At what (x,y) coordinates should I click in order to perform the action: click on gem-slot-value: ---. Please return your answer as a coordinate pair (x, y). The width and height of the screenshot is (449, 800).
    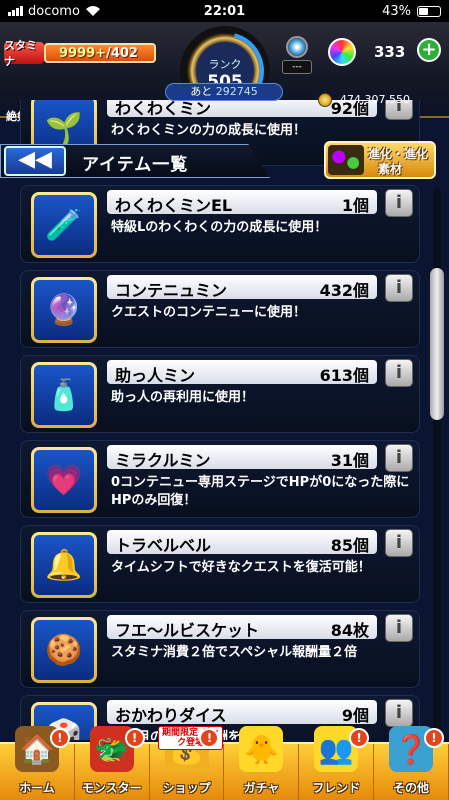
    Looking at the image, I should click on (297, 67).